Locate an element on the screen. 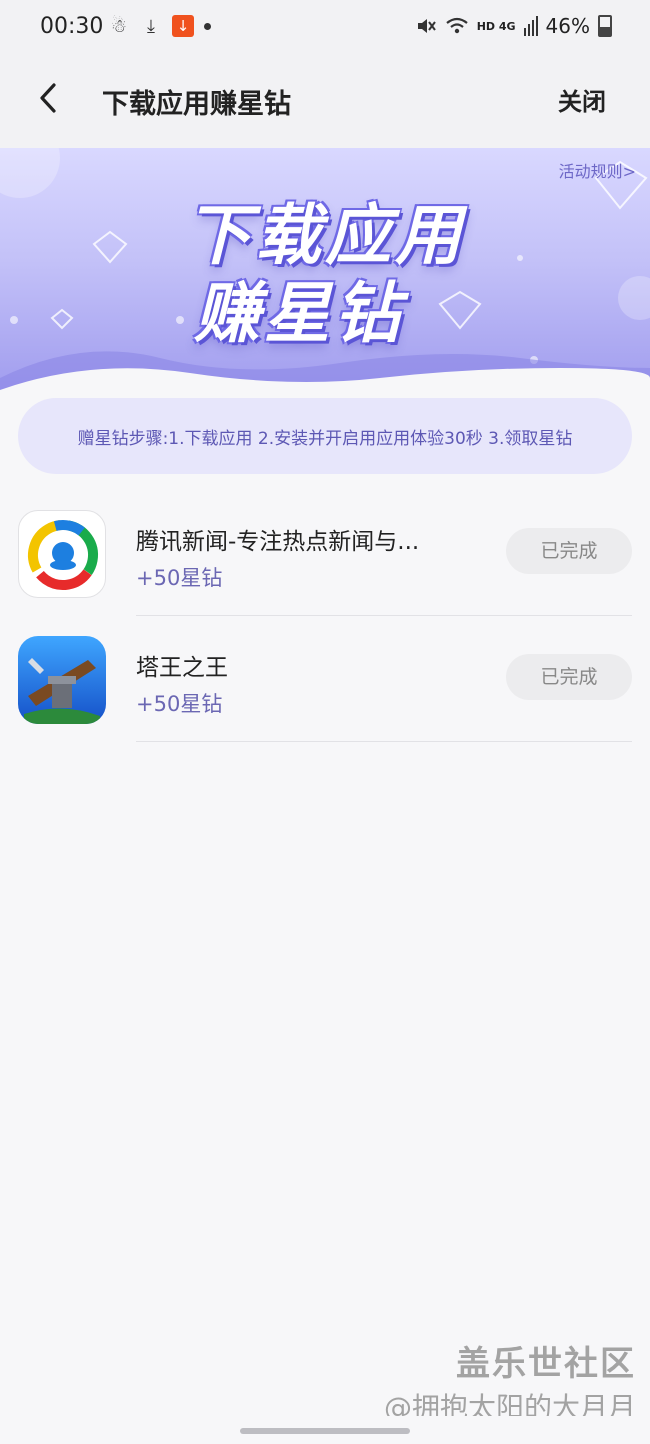  mute-icon is located at coordinates (426, 26).